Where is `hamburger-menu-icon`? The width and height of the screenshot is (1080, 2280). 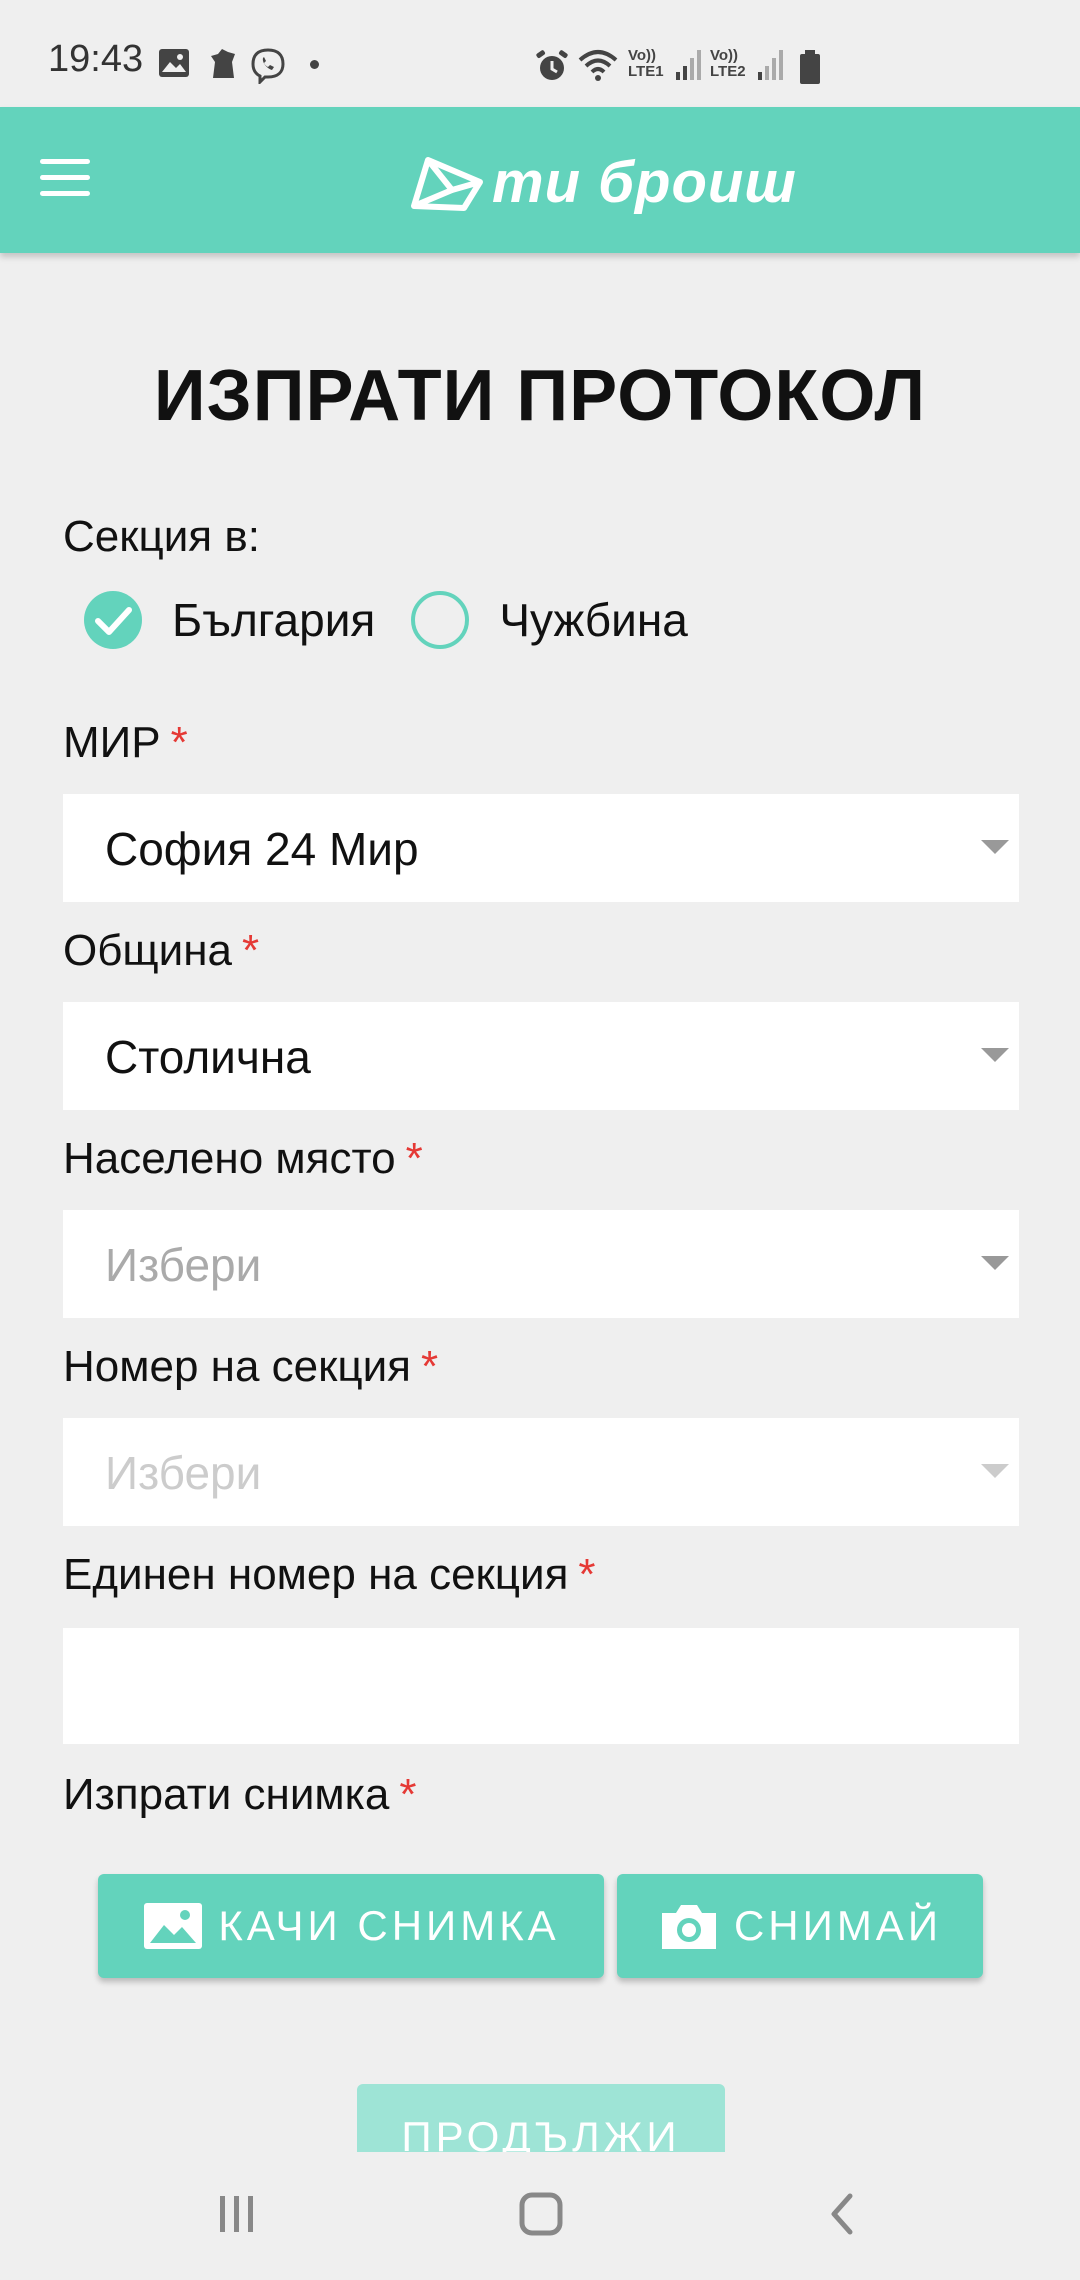
hamburger-menu-icon is located at coordinates (65, 179).